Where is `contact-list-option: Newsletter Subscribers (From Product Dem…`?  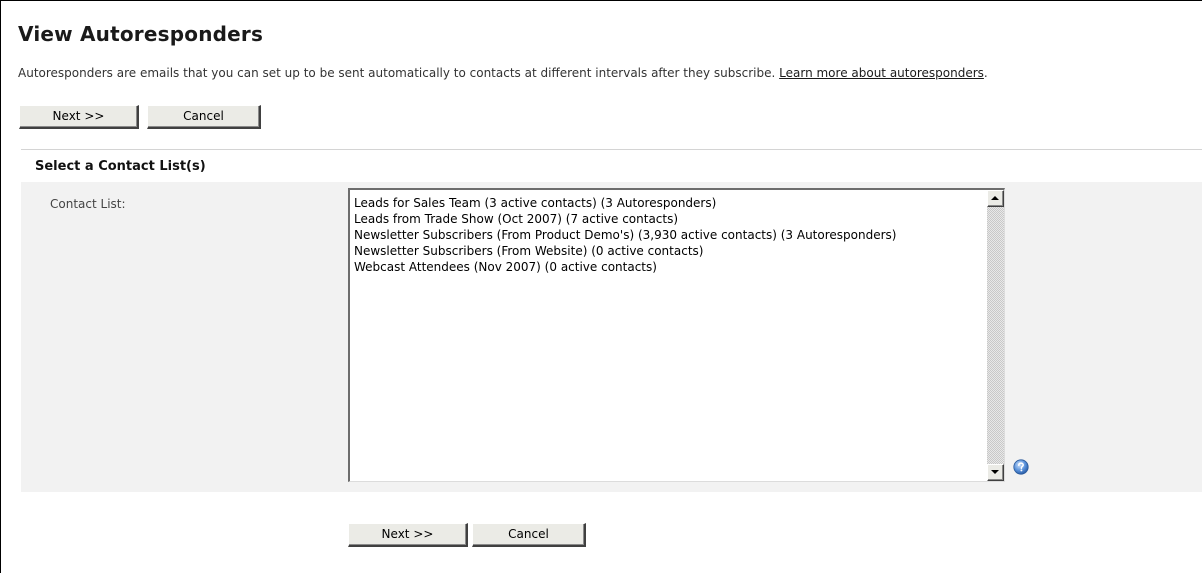
contact-list-option: Newsletter Subscribers (From Product Dem… is located at coordinates (667, 235).